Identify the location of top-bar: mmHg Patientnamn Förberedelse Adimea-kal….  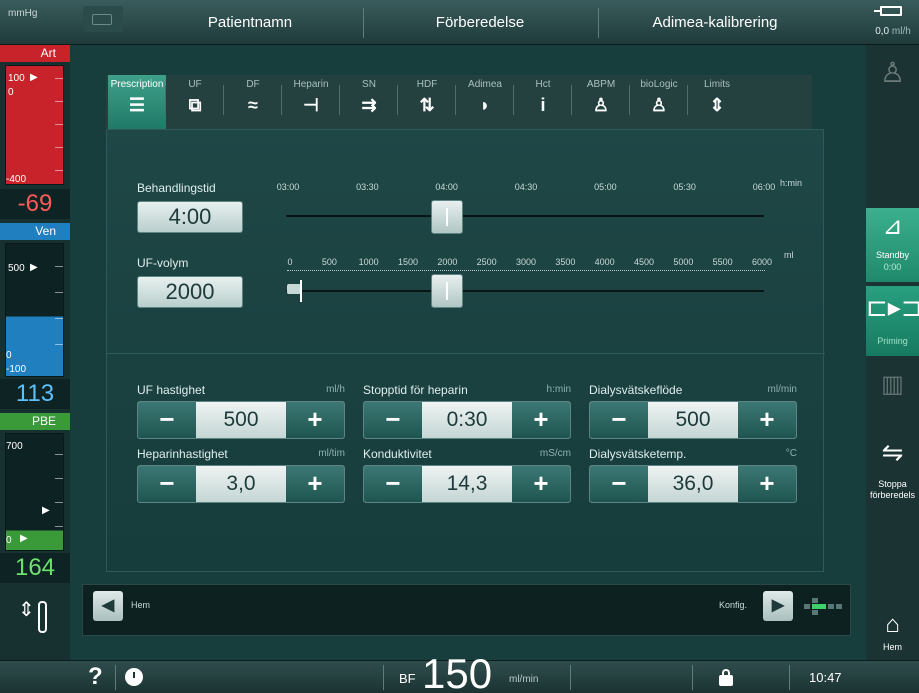
(459, 22).